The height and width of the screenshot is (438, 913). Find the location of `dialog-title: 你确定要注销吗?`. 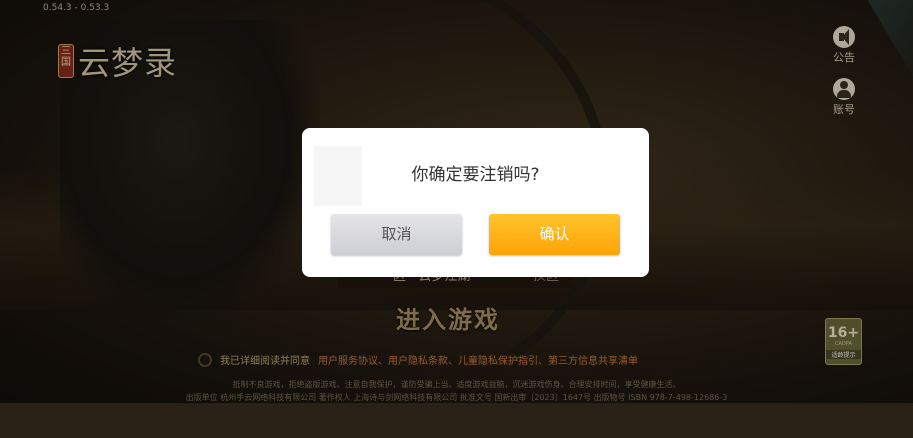

dialog-title: 你确定要注销吗? is located at coordinates (475, 175).